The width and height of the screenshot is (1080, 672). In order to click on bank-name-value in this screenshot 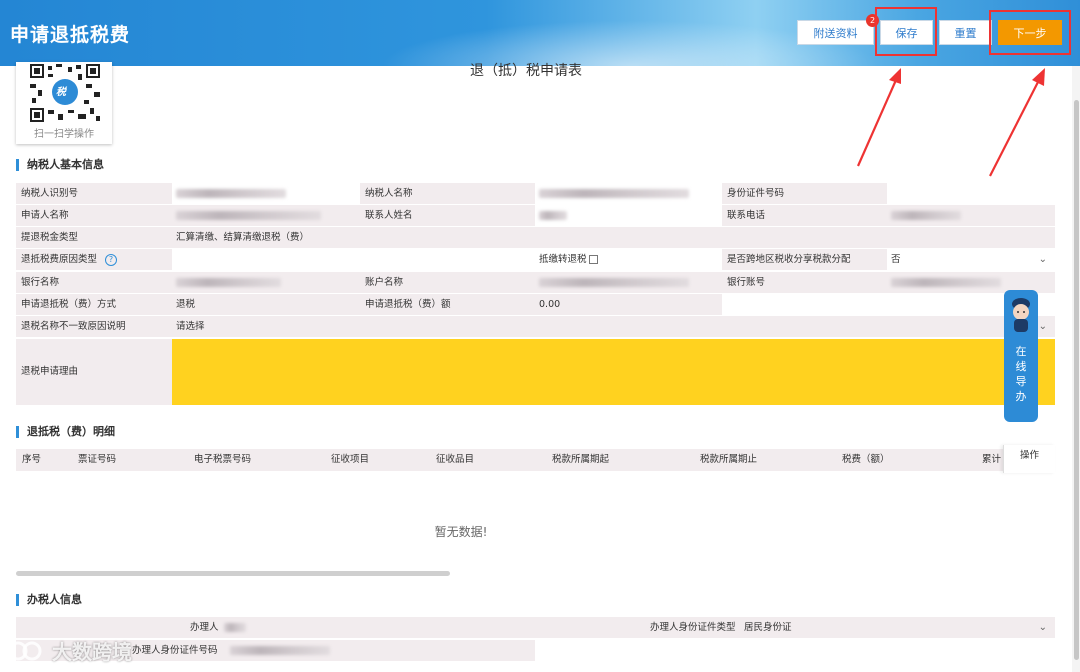, I will do `click(266, 282)`.